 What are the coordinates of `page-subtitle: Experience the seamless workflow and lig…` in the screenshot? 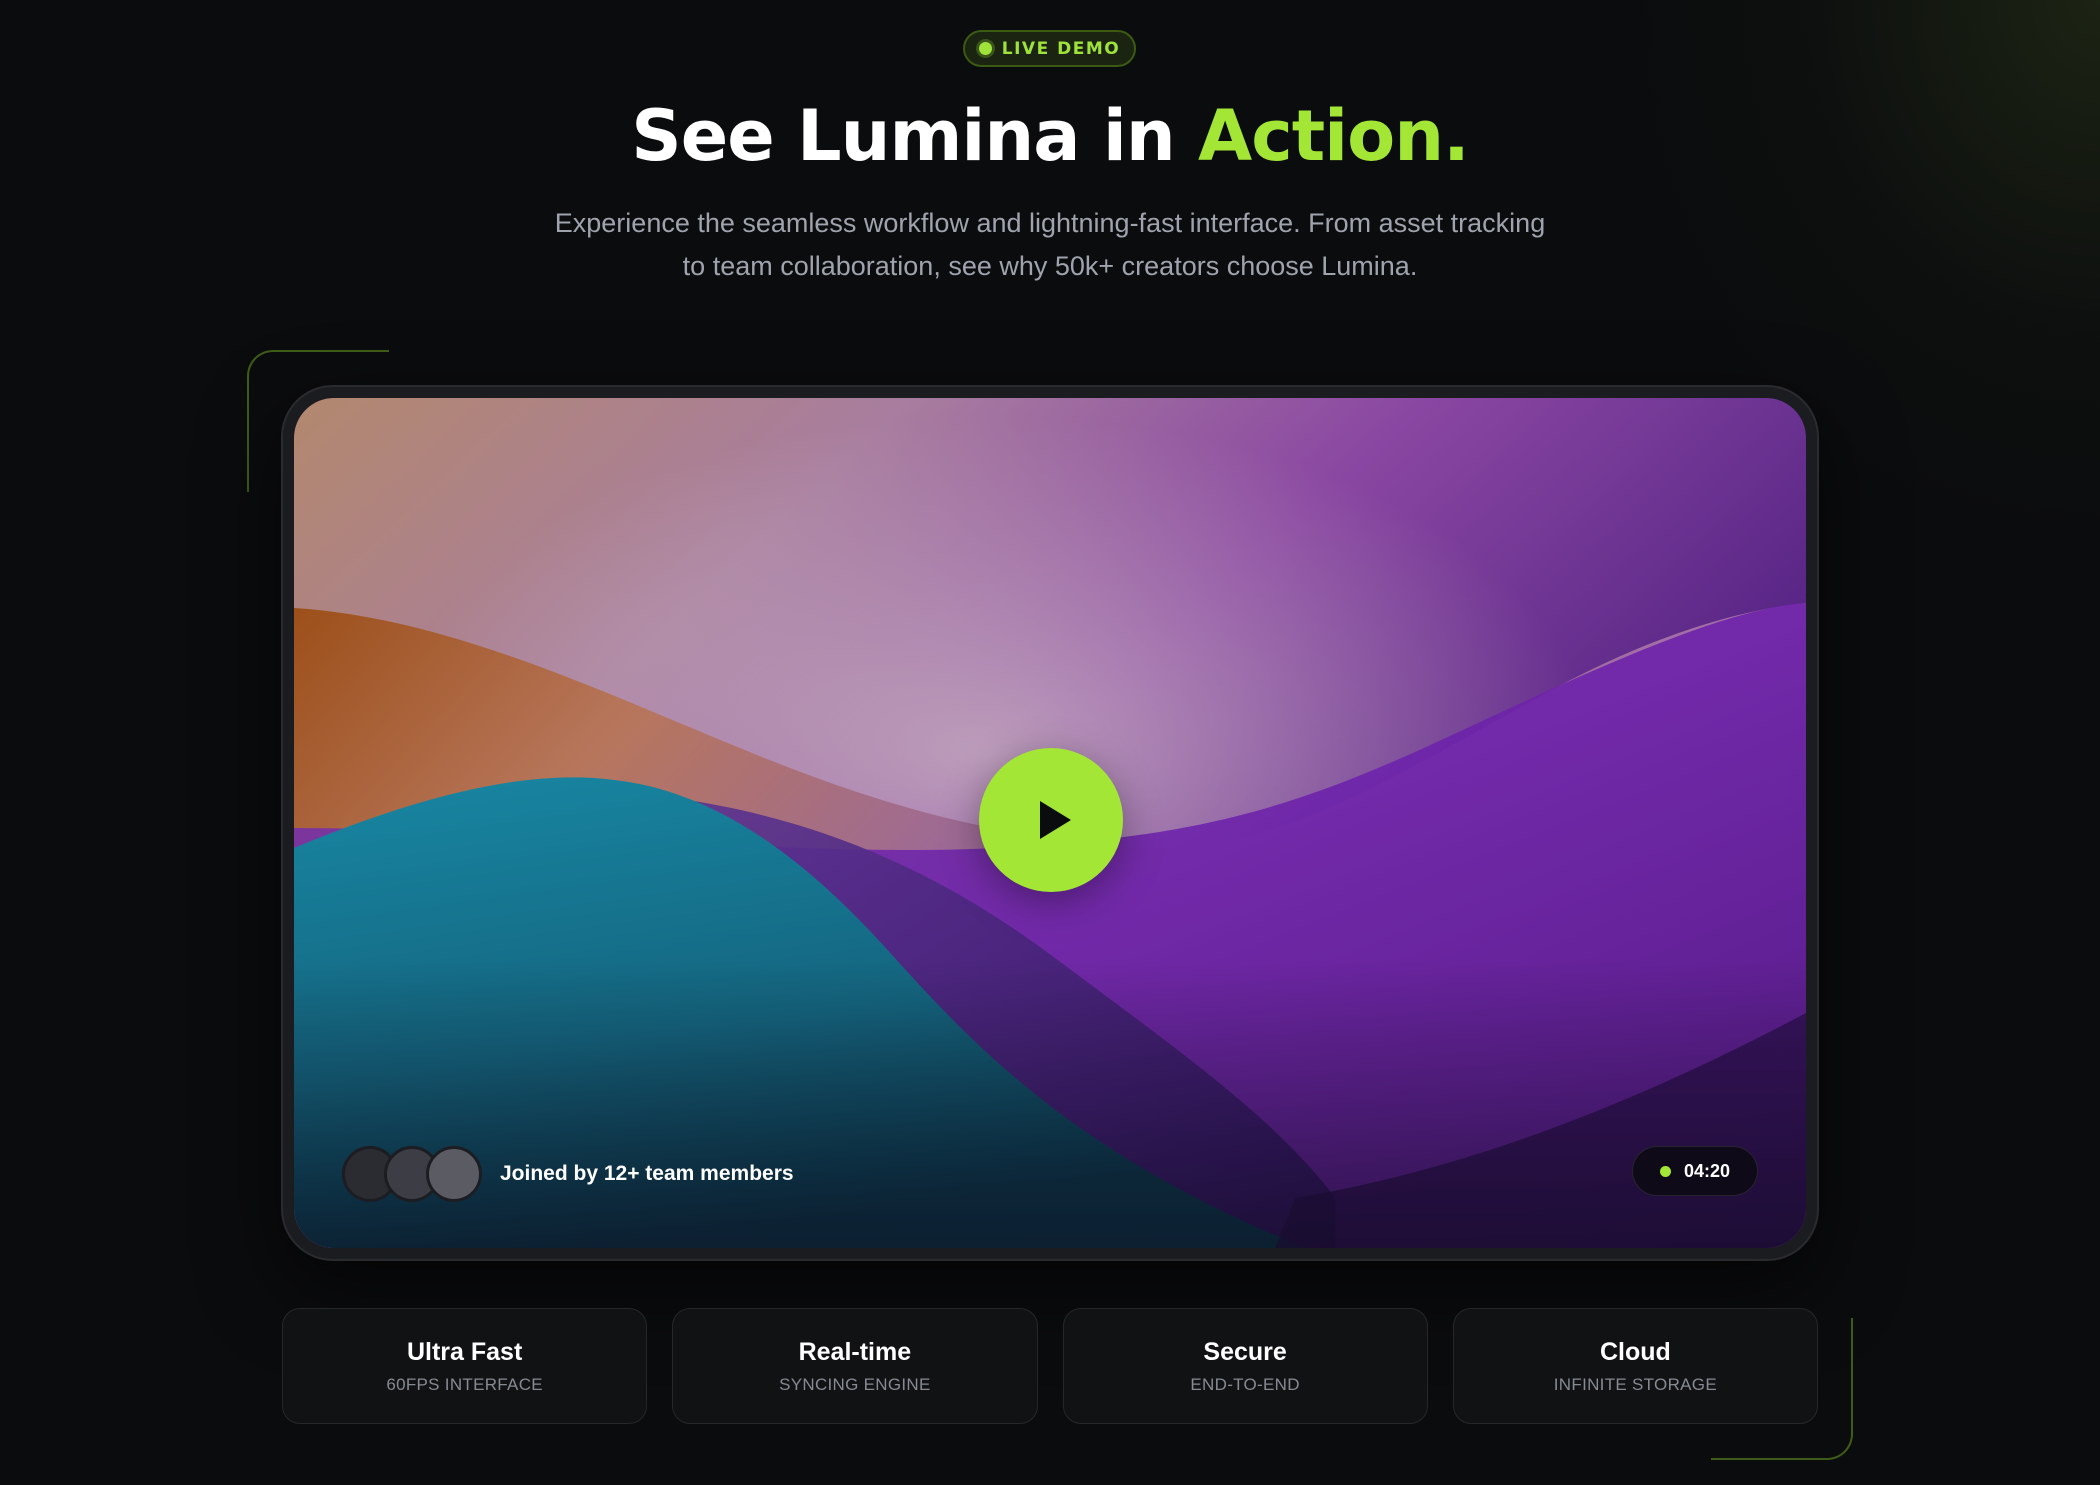 It's located at (1050, 245).